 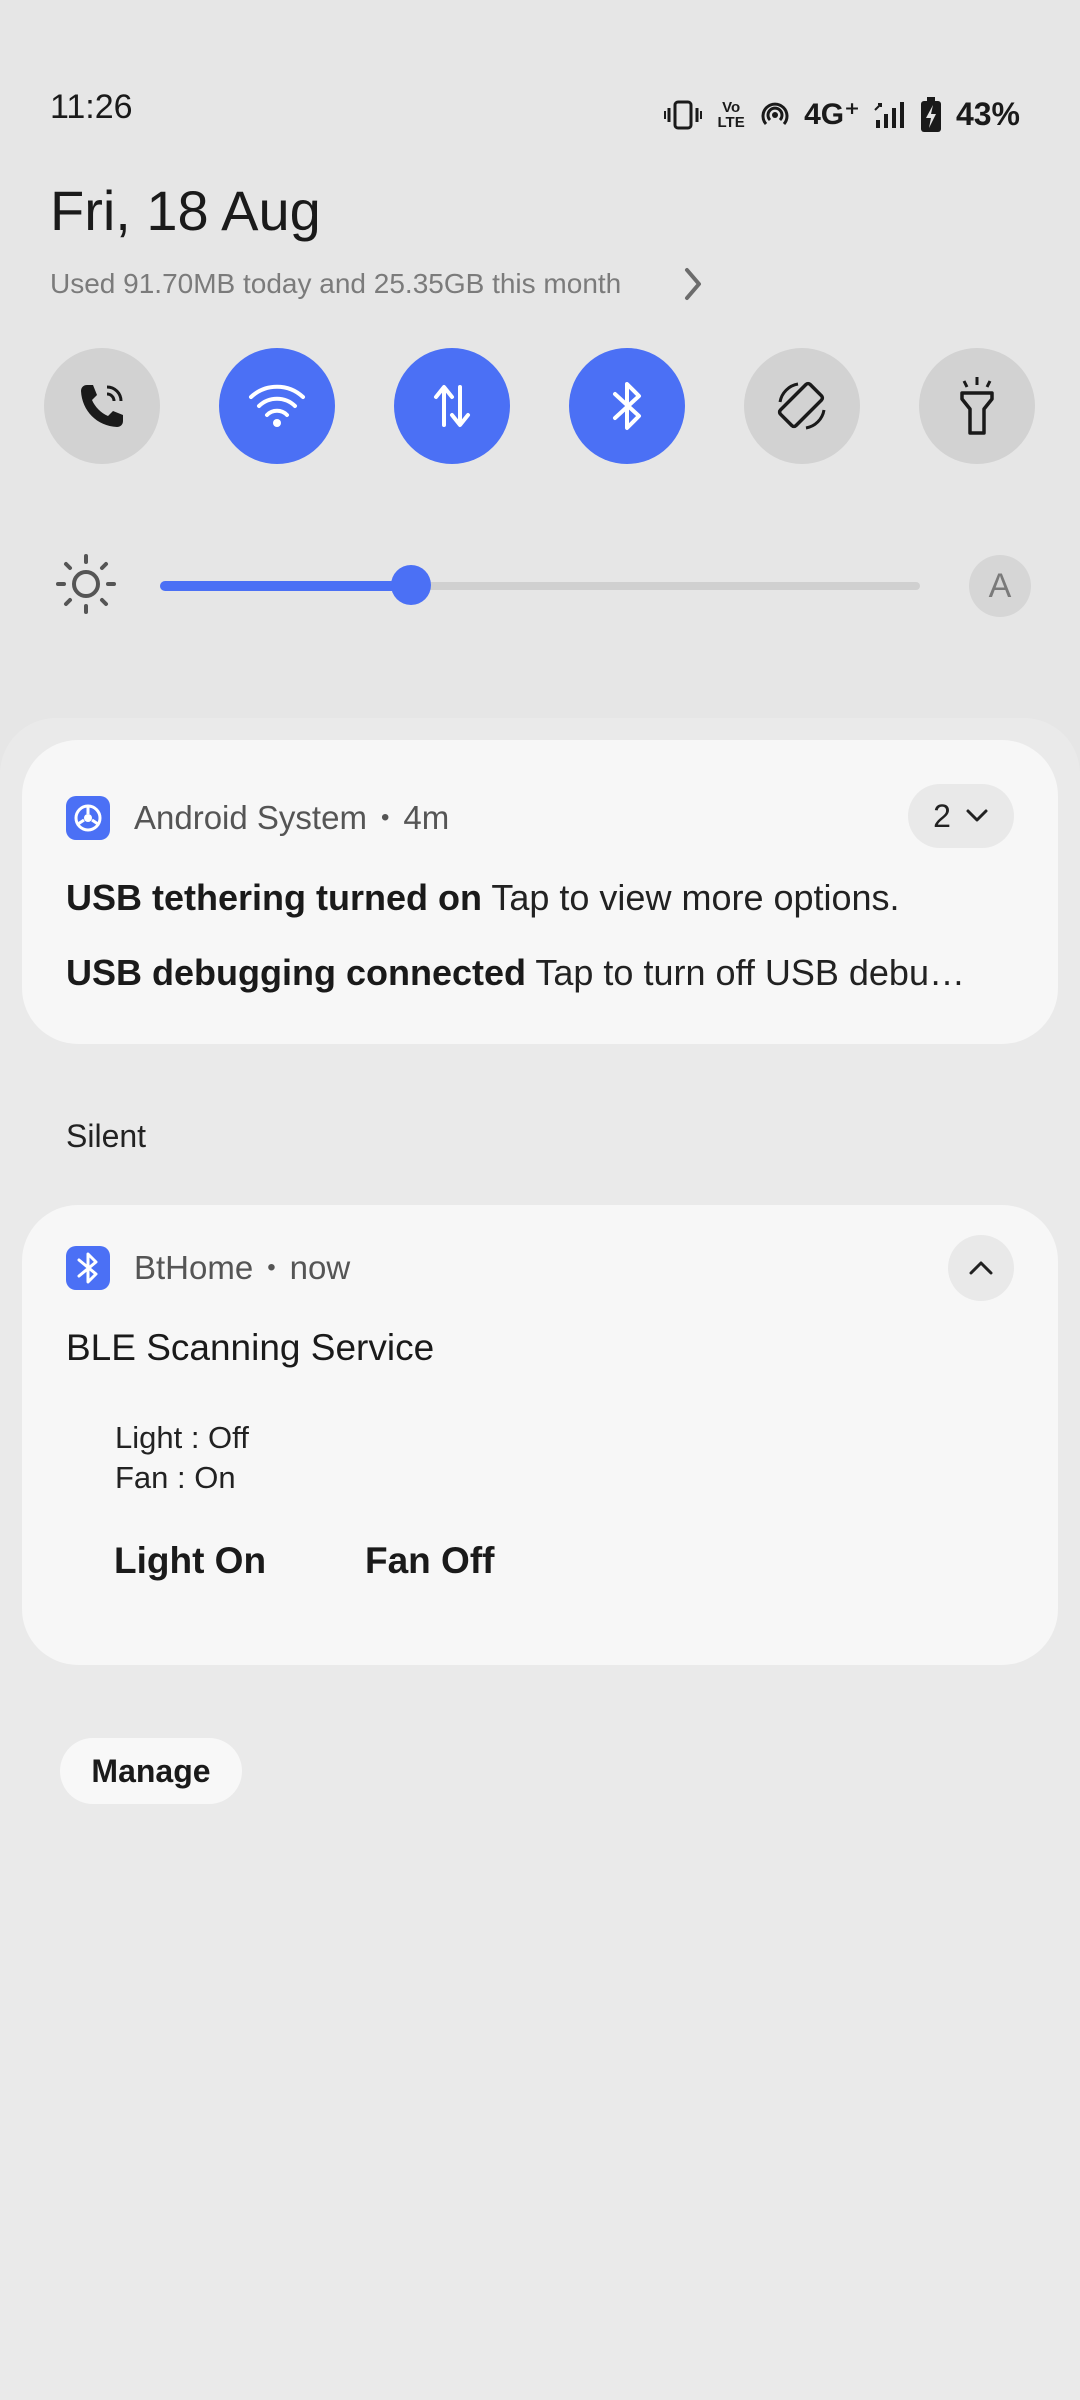 What do you see at coordinates (285, 586) in the screenshot?
I see `brightness-slider-fill` at bounding box center [285, 586].